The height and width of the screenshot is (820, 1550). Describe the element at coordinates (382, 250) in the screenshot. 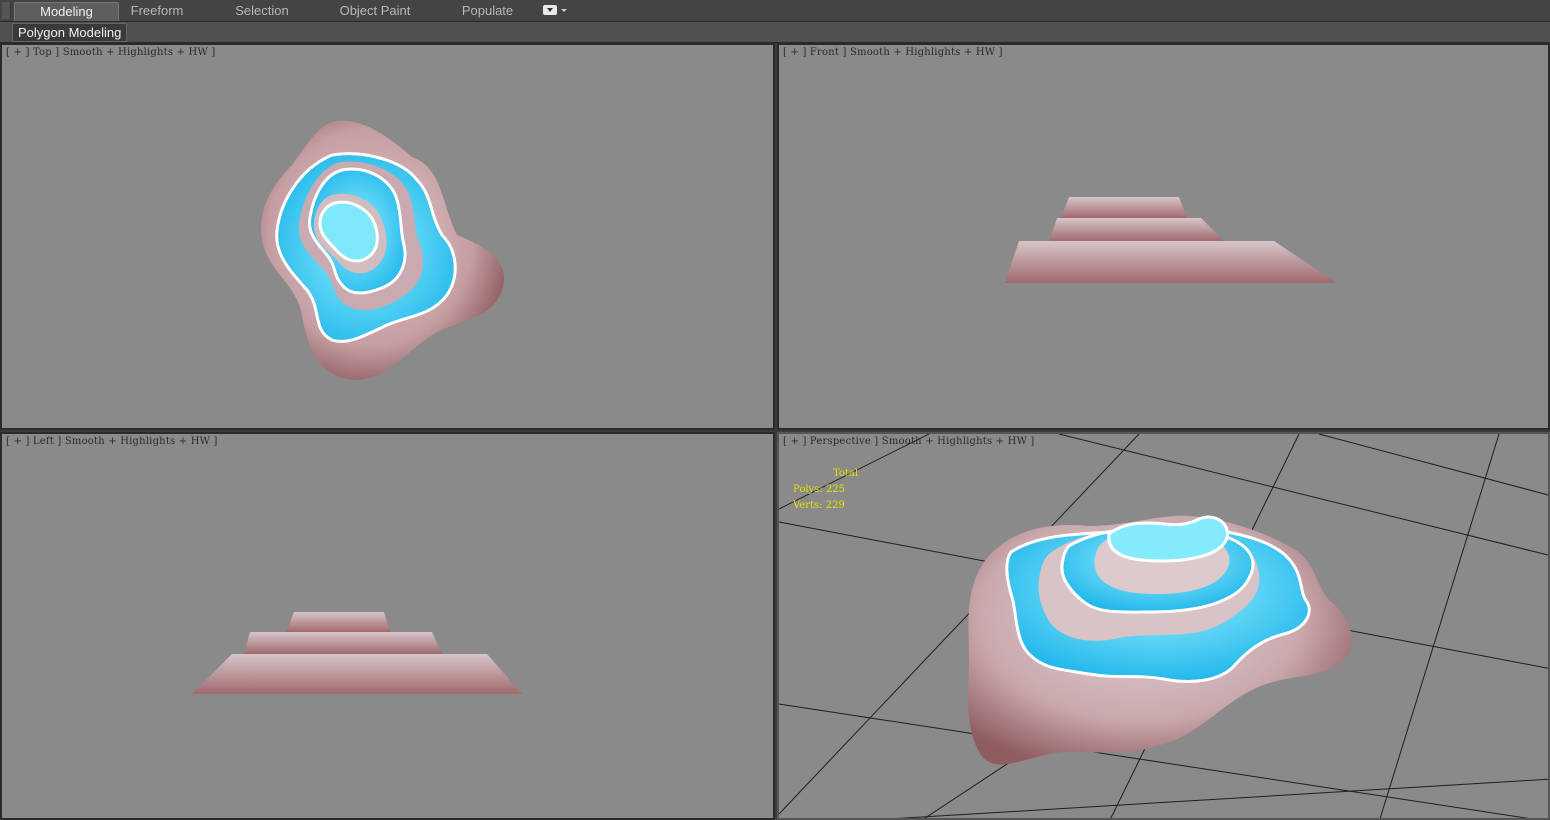

I see `top-view-model` at that location.